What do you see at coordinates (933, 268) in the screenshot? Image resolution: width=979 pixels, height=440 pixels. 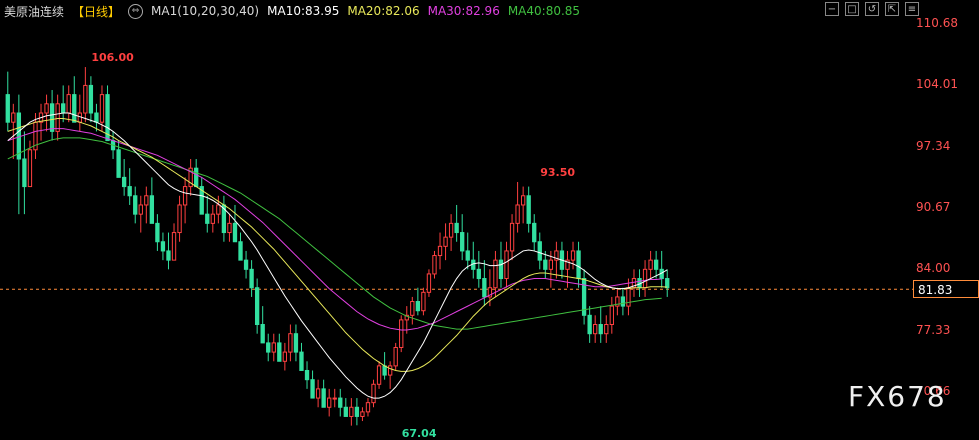 I see `y-tick-label: 84.00` at bounding box center [933, 268].